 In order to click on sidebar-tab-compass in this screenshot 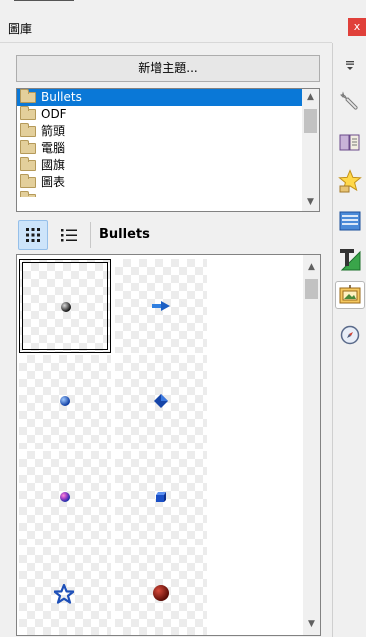, I will do `click(350, 335)`.